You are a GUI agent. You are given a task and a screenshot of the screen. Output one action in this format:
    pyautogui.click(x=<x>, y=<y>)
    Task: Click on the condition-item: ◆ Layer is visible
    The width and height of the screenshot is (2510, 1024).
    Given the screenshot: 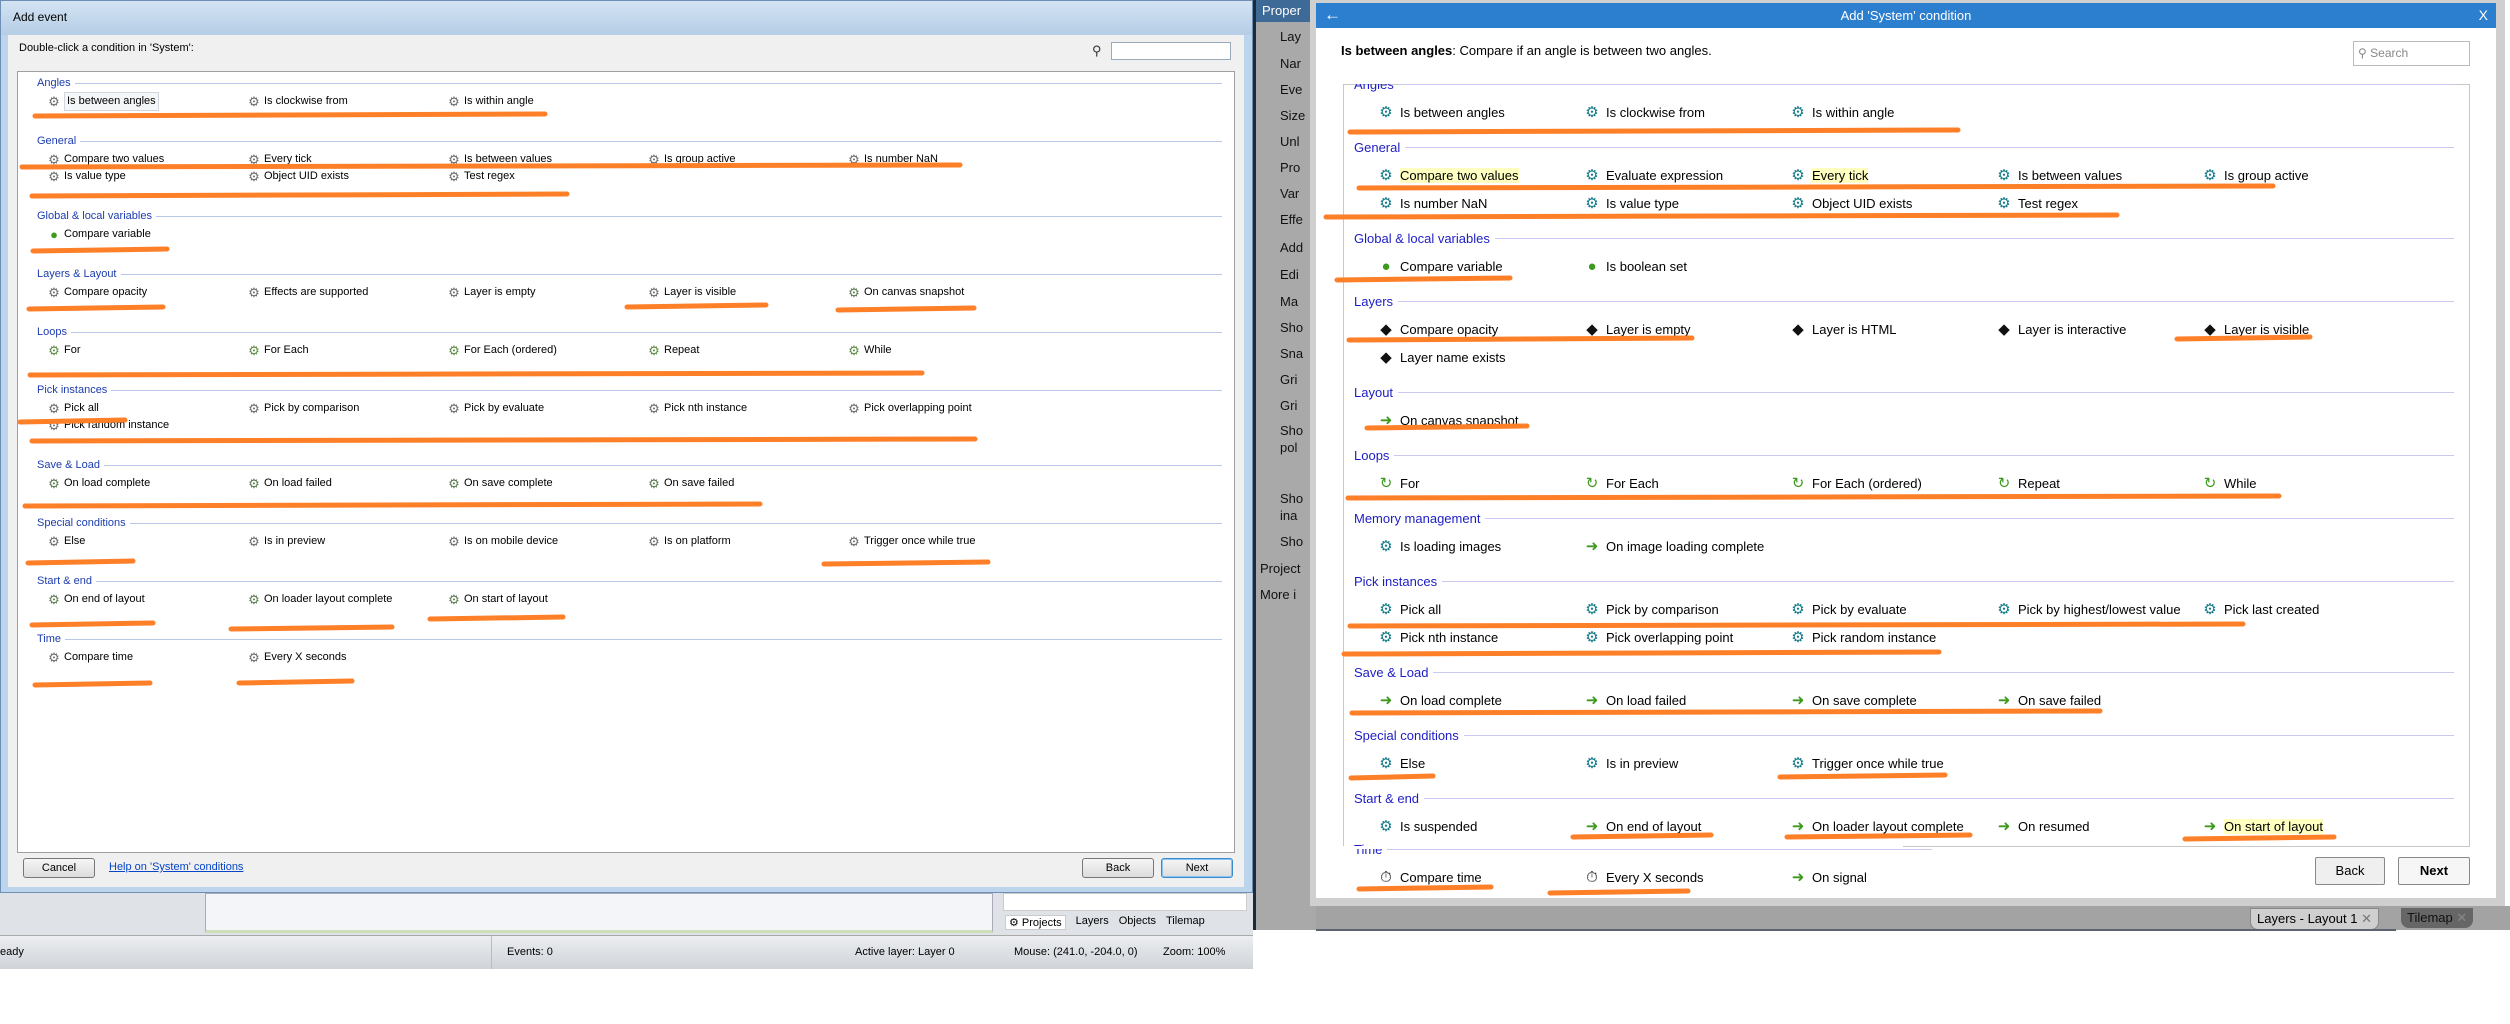 What is the action you would take?
    pyautogui.click(x=2305, y=329)
    